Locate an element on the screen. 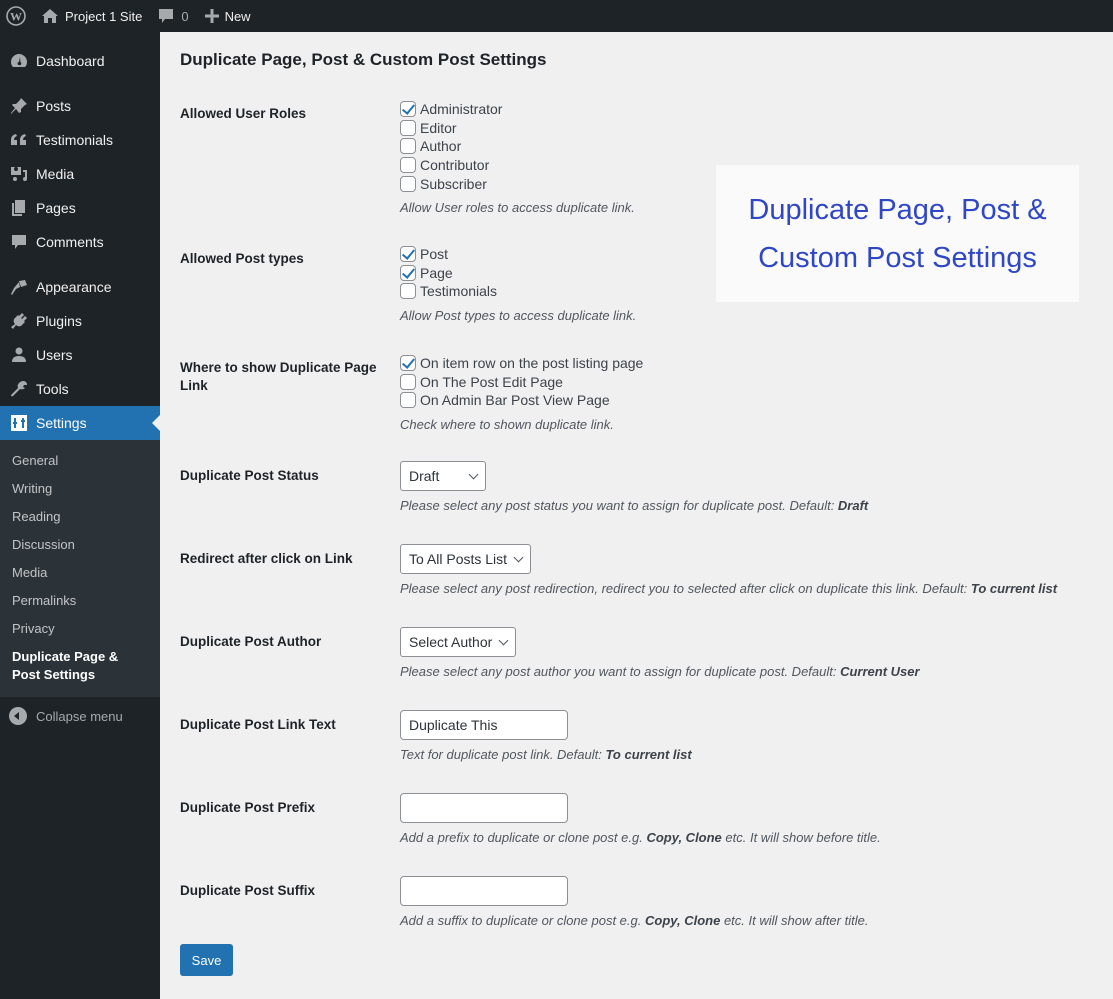 The height and width of the screenshot is (999, 1113). checkbox-editor: Editor is located at coordinates (517, 128).